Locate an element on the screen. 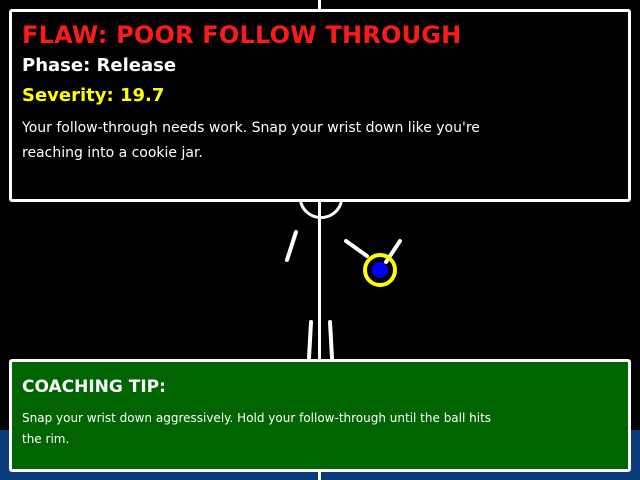 The height and width of the screenshot is (480, 640). figure-left-arm is located at coordinates (291, 246).